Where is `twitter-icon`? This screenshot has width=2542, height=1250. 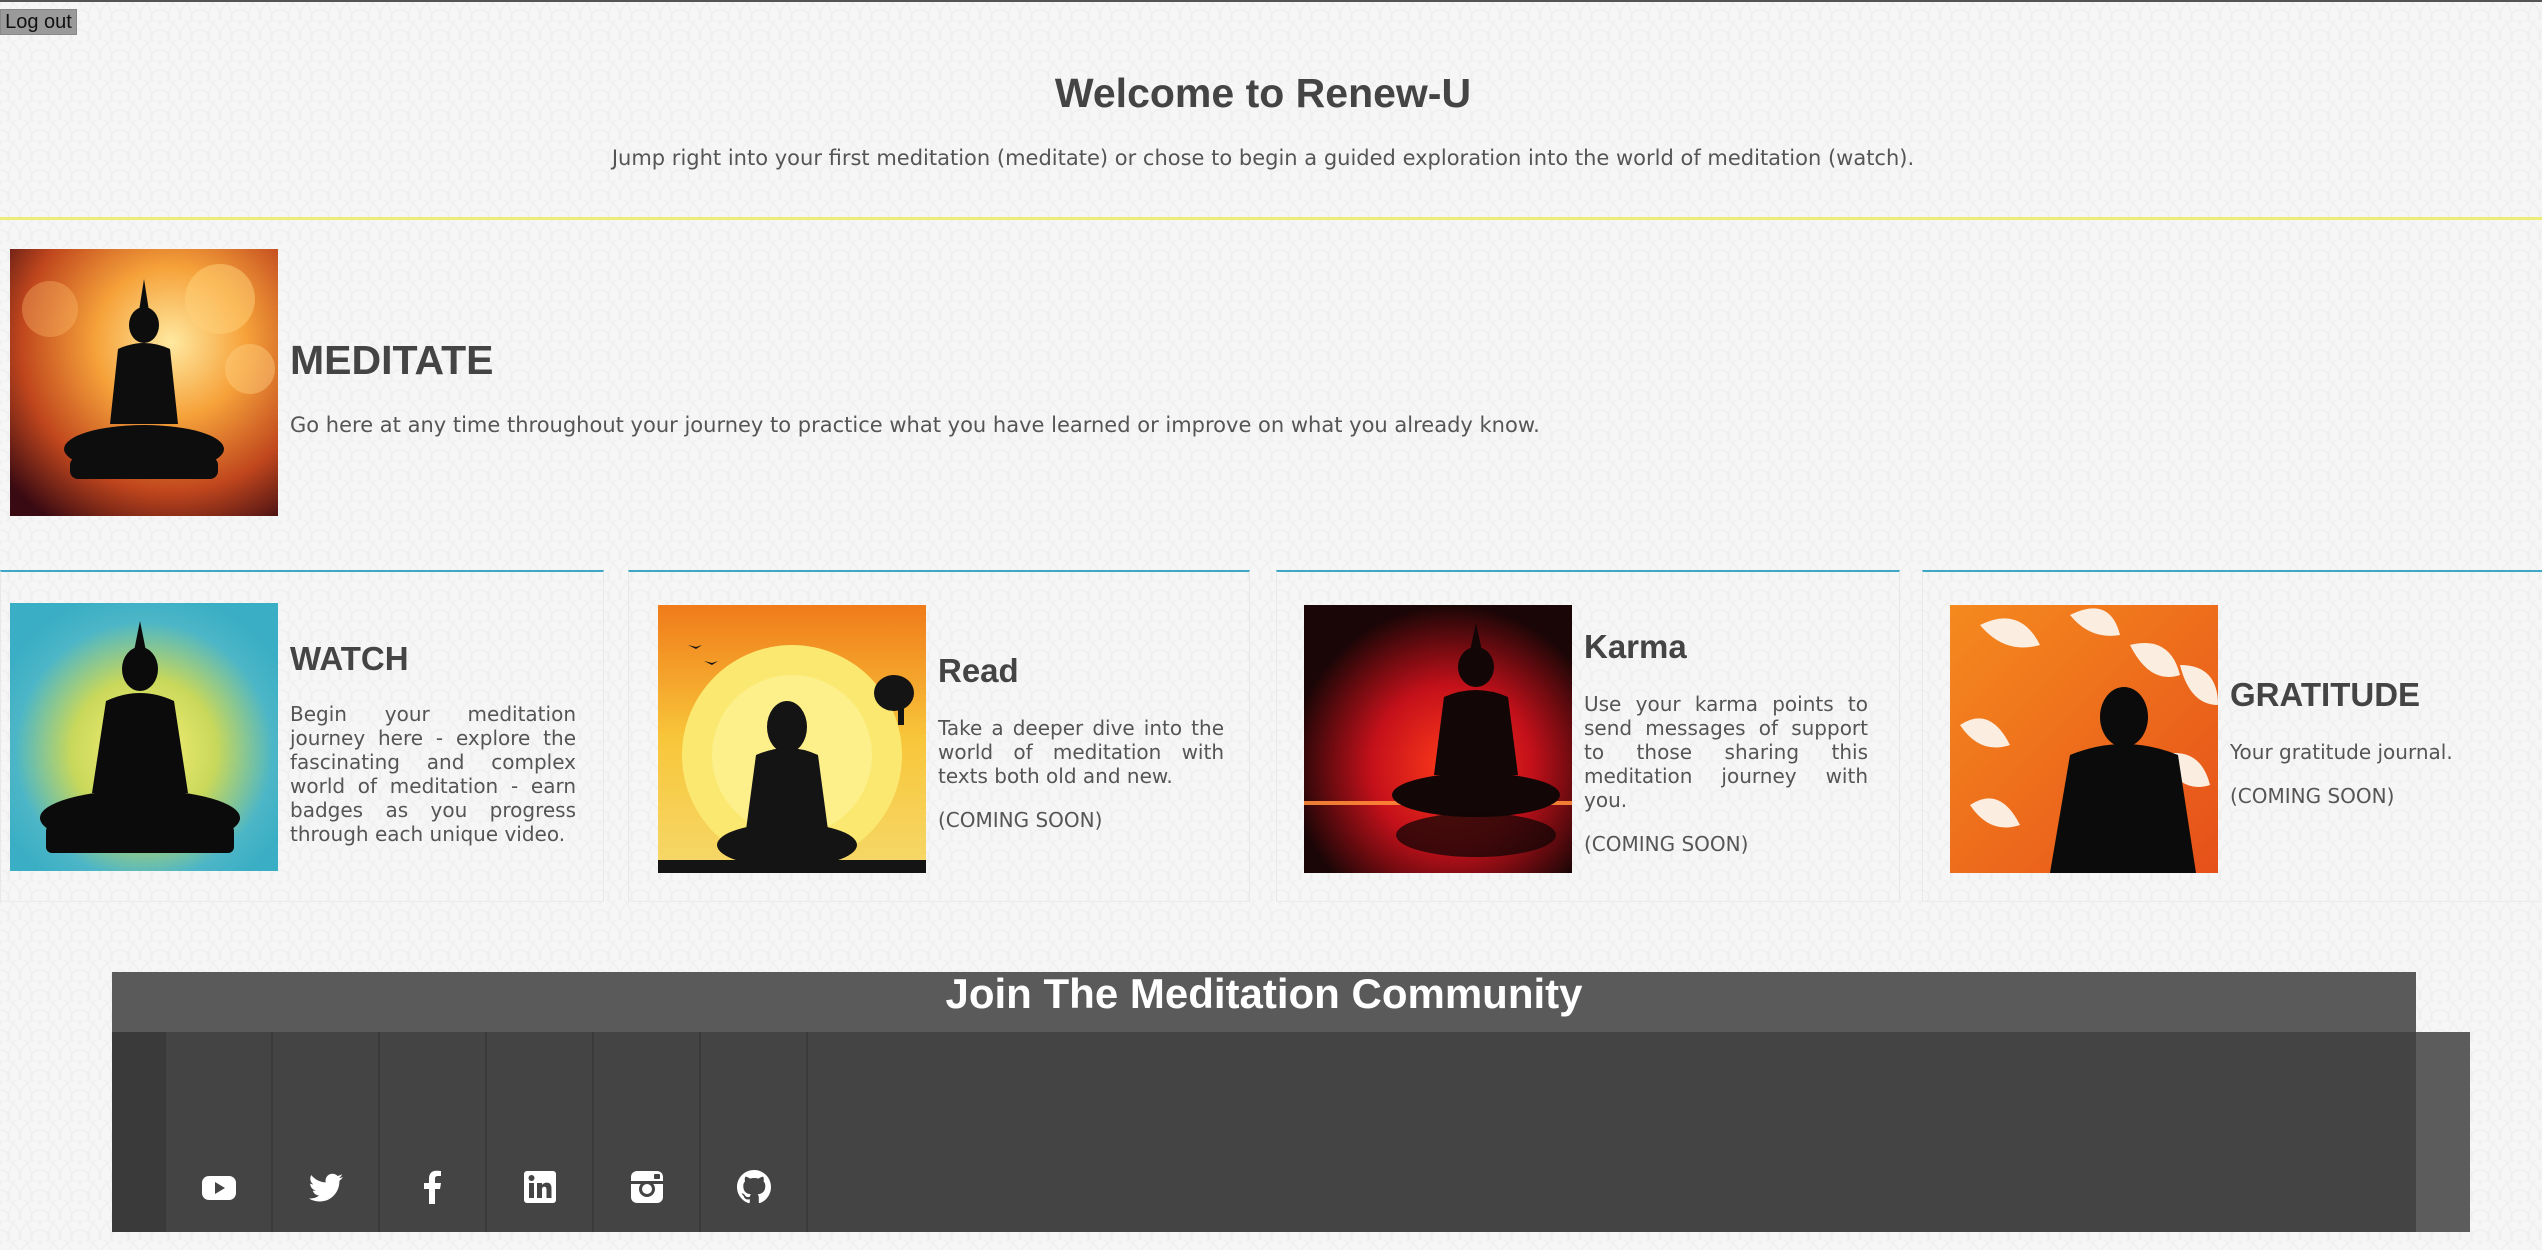
twitter-icon is located at coordinates (326, 1132).